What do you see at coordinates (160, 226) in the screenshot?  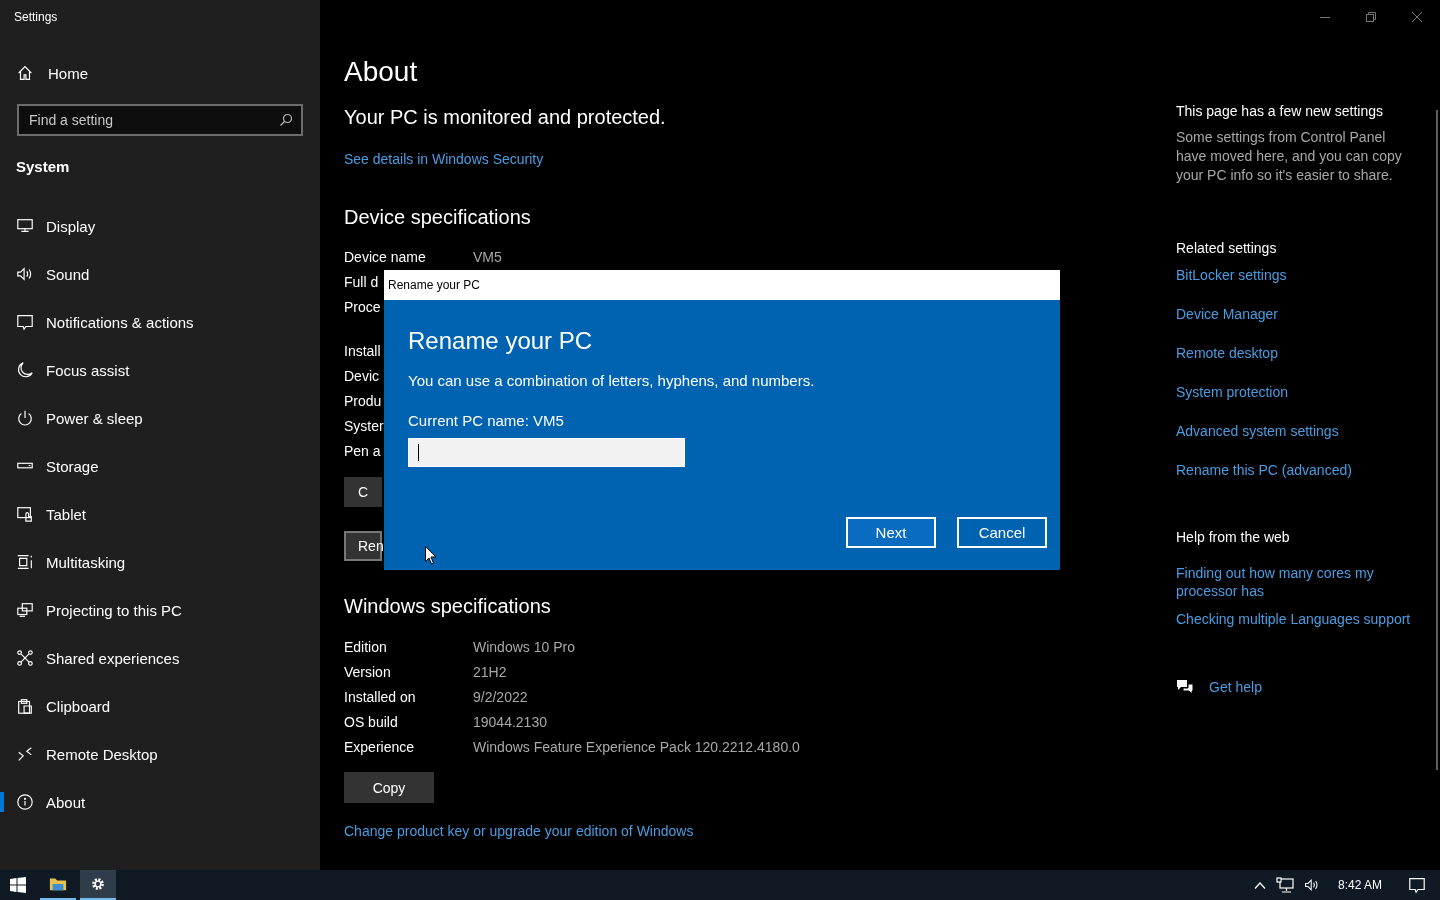 I see `nav-item: Display` at bounding box center [160, 226].